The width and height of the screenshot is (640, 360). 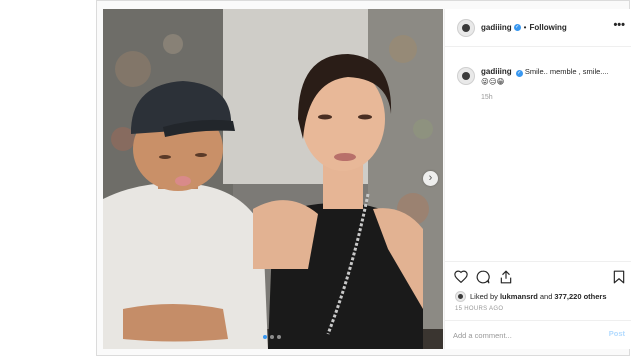 What do you see at coordinates (619, 277) in the screenshot?
I see `bookmark-icon` at bounding box center [619, 277].